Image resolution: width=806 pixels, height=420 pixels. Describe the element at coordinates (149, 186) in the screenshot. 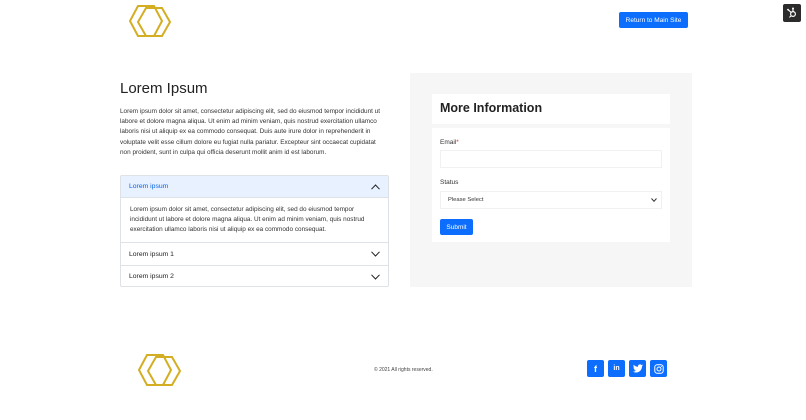

I see `accordion-title: Lorem ipsum` at that location.